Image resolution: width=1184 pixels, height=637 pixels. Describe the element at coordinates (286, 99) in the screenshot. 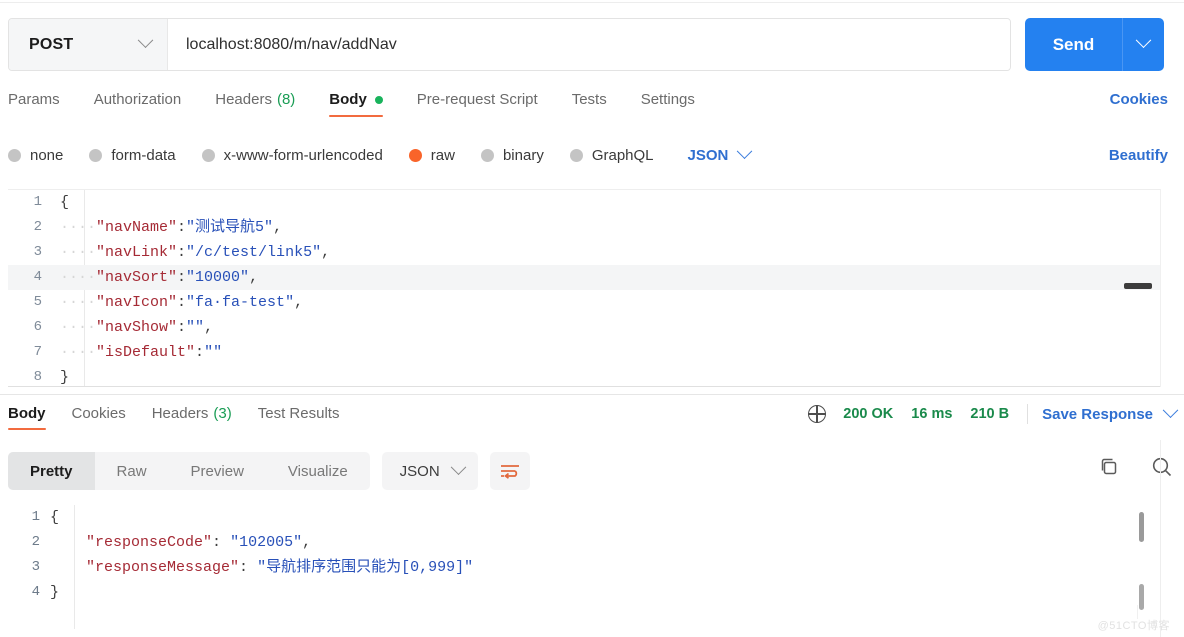

I see `tab-count-badge: (8)` at that location.